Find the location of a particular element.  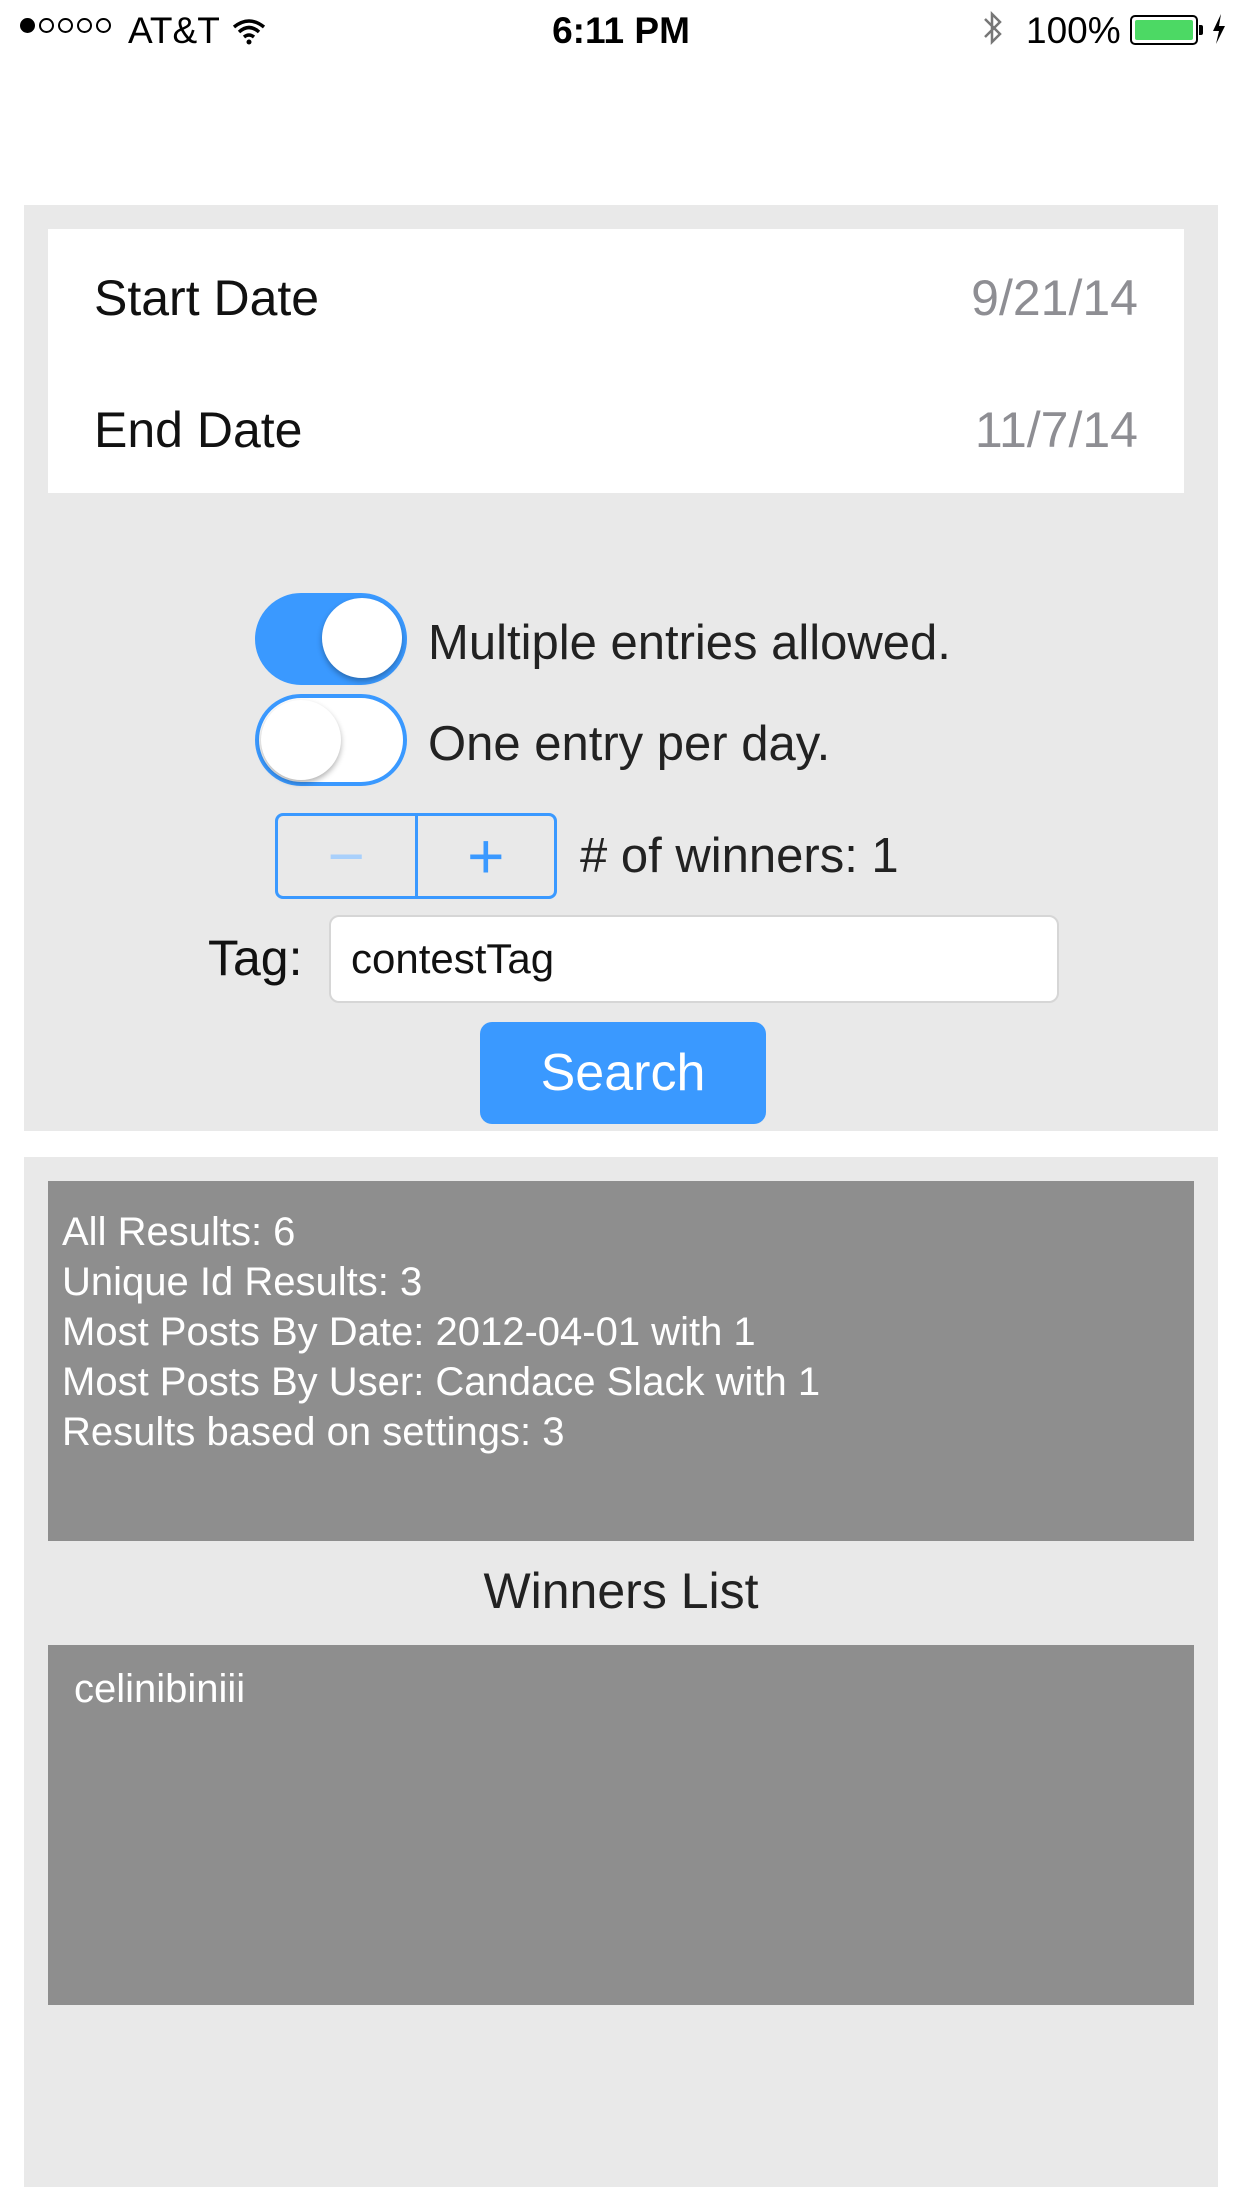

status-bar: AT&T 6:11 PM 100% is located at coordinates (621, 32).